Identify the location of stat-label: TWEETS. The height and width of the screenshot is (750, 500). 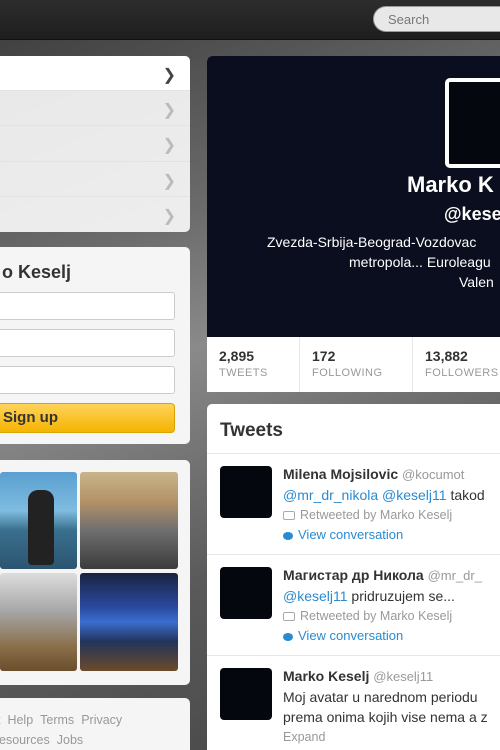
(243, 373).